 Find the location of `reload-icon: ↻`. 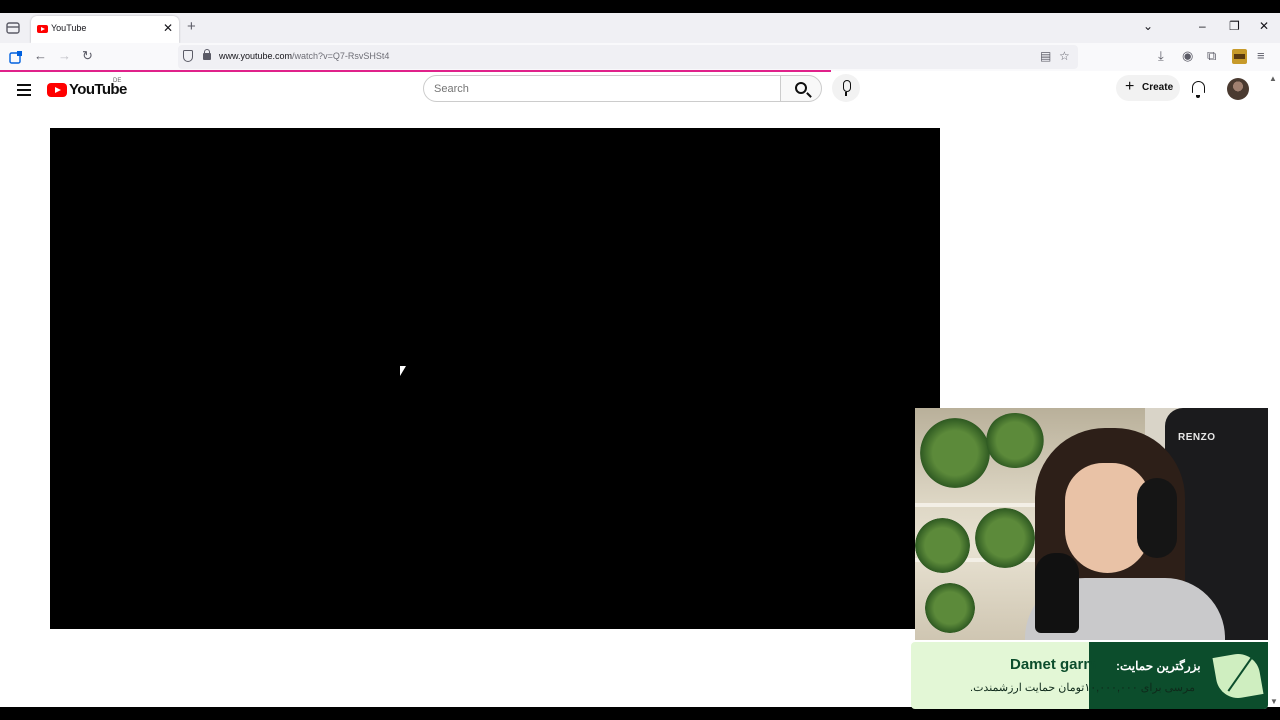

reload-icon: ↻ is located at coordinates (87, 56).